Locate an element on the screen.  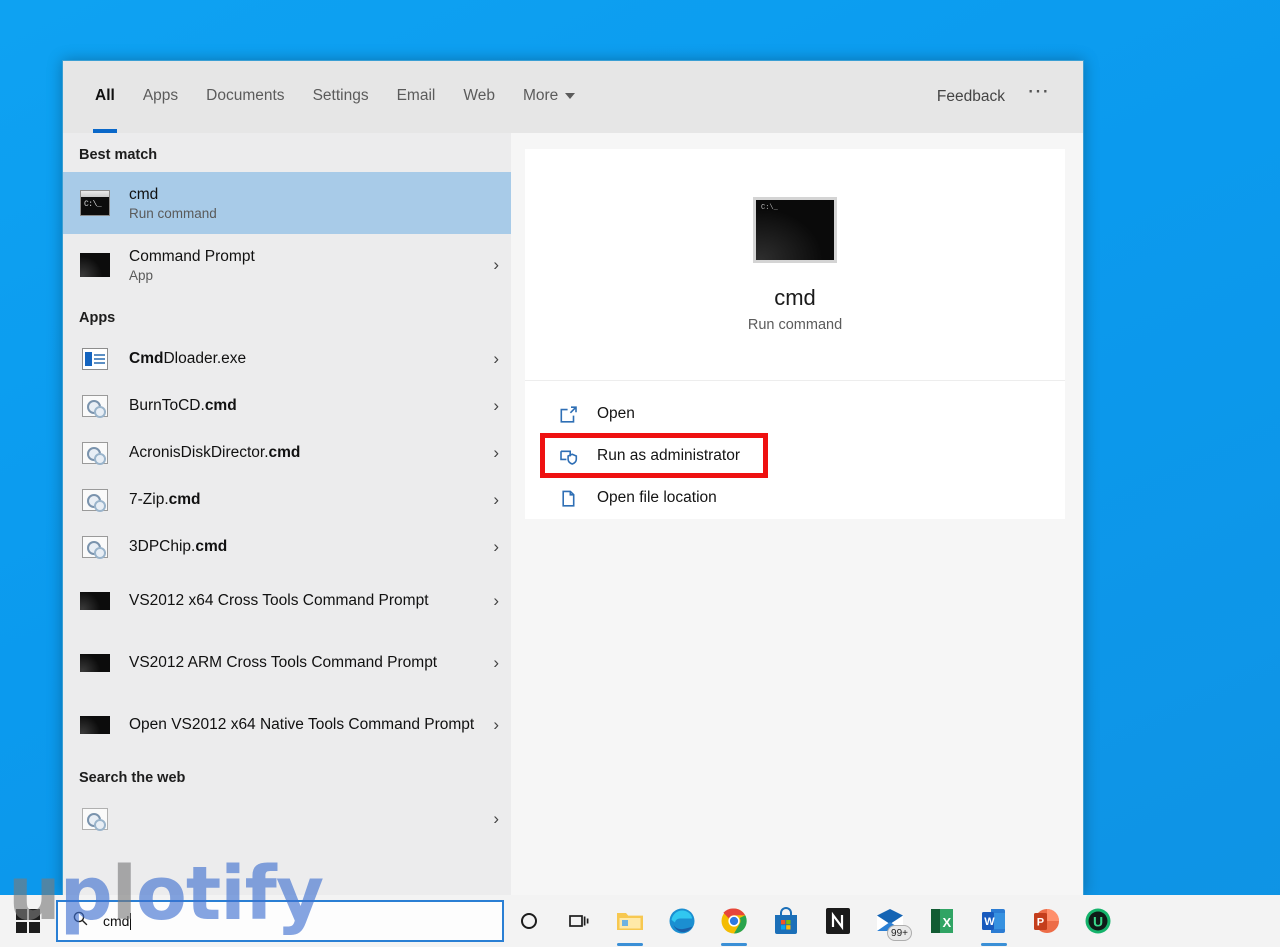
action-run-as-administrator: Run as administrator is located at coordinates (795, 456).